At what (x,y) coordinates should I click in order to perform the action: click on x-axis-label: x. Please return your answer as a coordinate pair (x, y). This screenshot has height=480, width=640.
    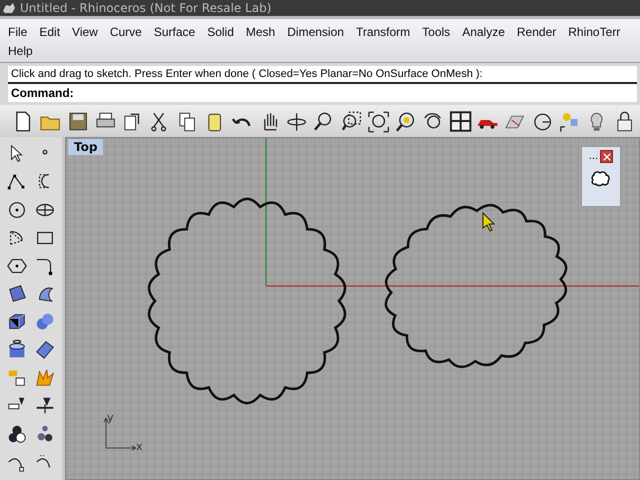
    Looking at the image, I should click on (139, 446).